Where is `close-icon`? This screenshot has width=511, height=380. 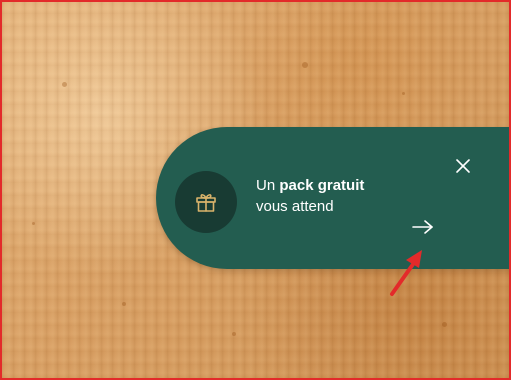
close-icon is located at coordinates (463, 166).